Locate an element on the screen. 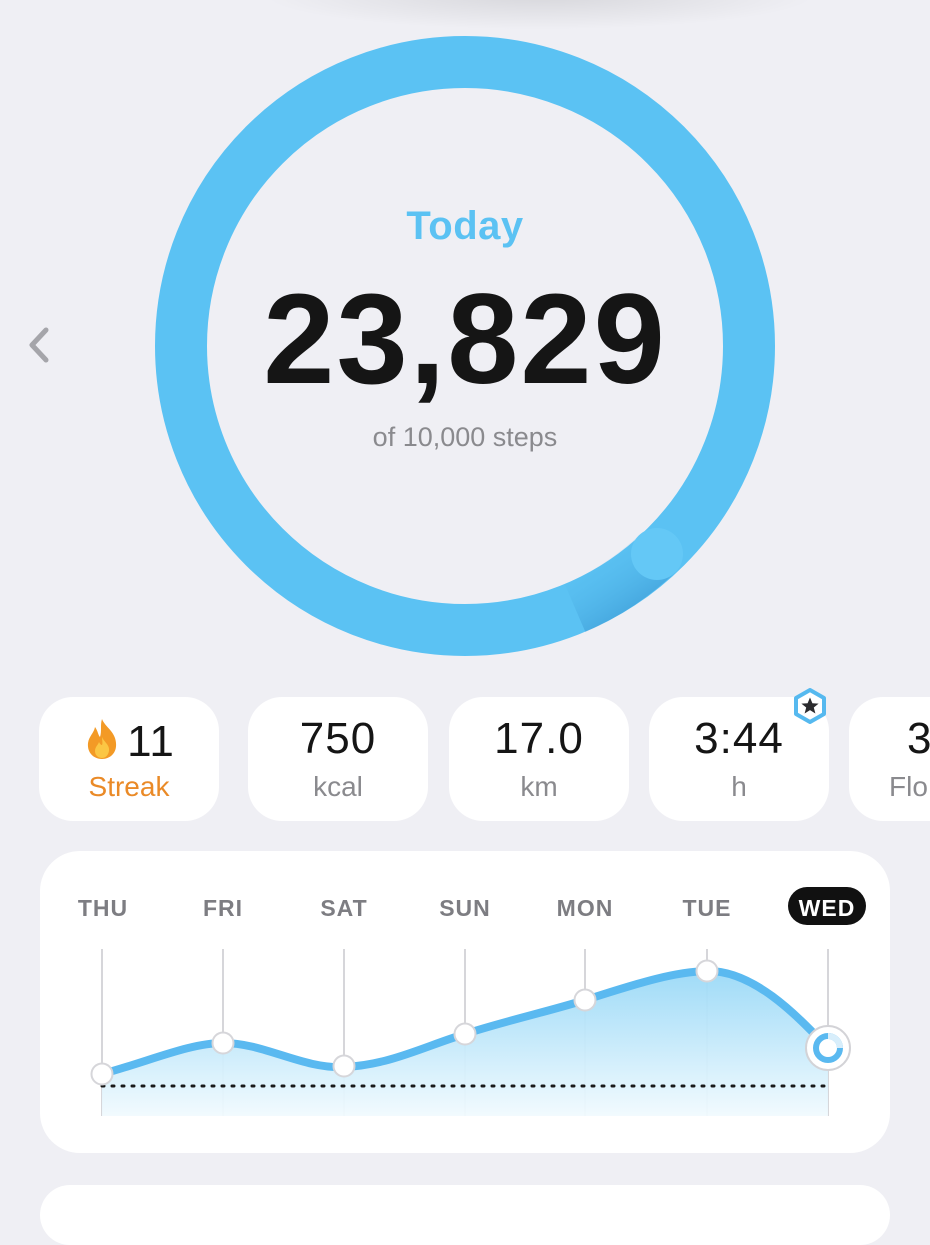  flame-icon is located at coordinates (102, 739).